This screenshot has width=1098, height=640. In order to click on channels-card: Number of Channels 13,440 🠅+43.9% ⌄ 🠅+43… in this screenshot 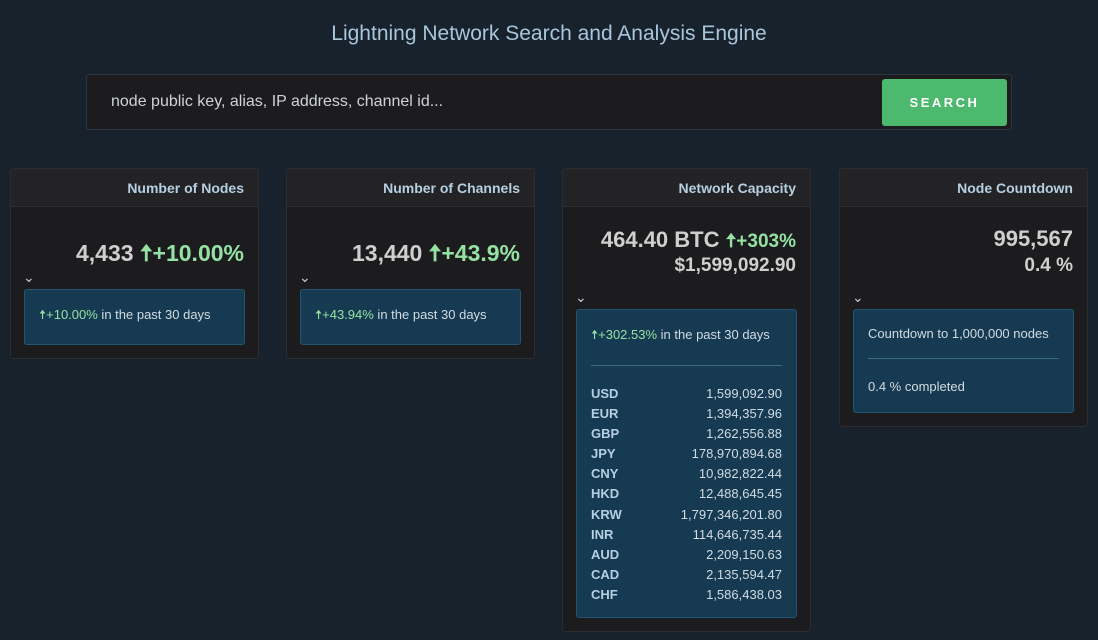, I will do `click(410, 263)`.